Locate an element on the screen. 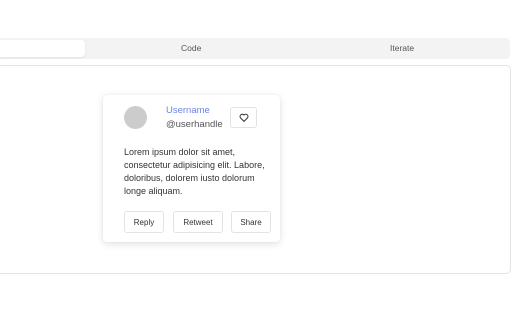 Image resolution: width=512 pixels, height=320 pixels. avatar is located at coordinates (135, 117).